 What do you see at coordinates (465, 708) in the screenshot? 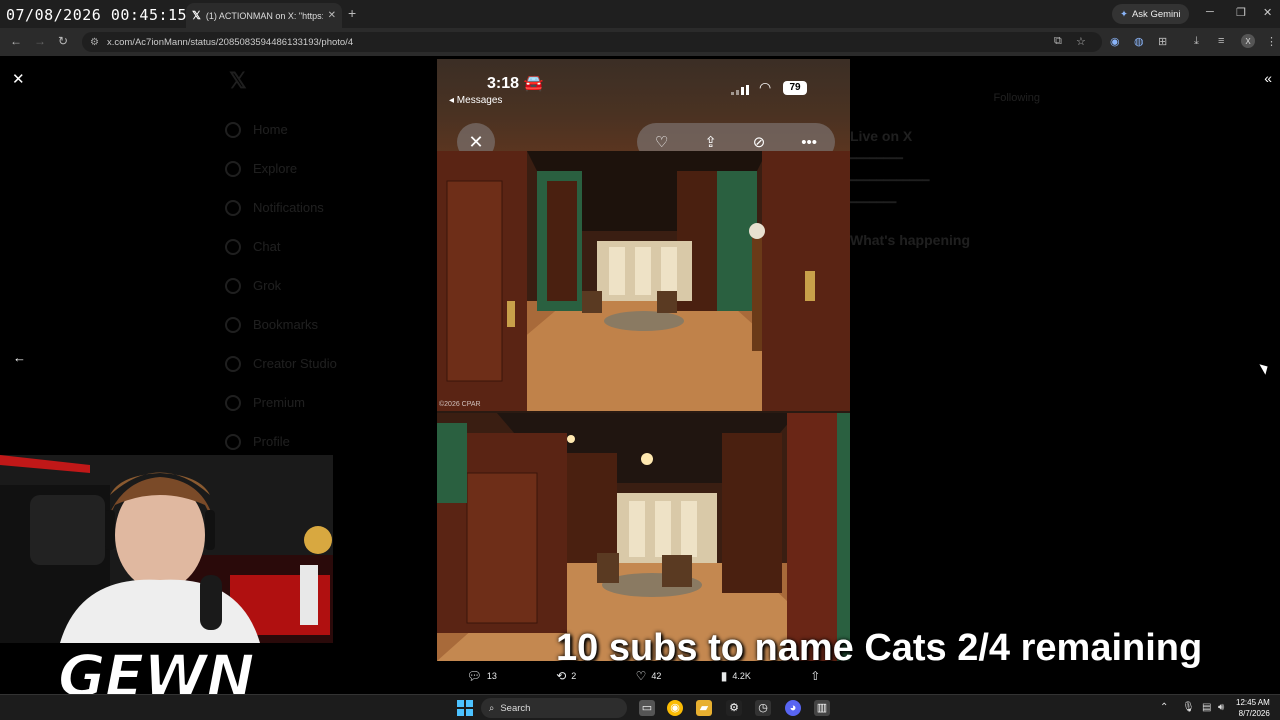
I see `windows-start-icon` at bounding box center [465, 708].